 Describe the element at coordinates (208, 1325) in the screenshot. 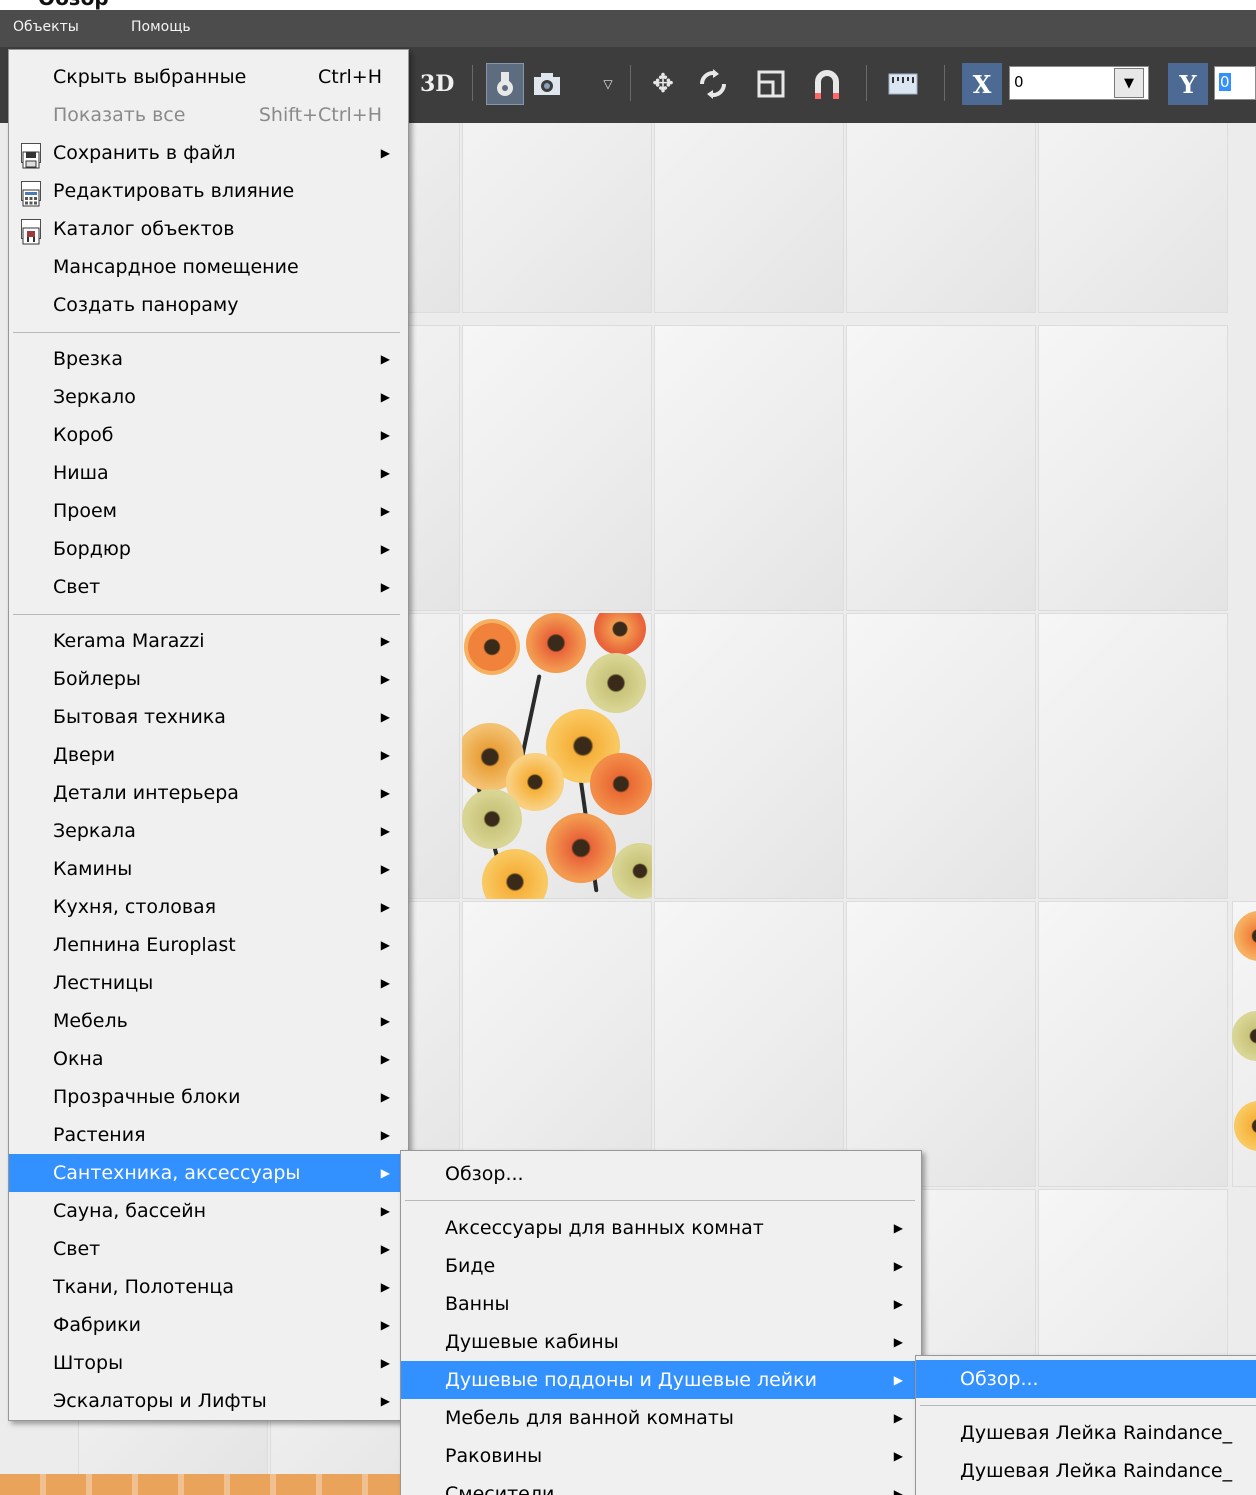

I see `catalog-item: Фабрики ▶` at that location.